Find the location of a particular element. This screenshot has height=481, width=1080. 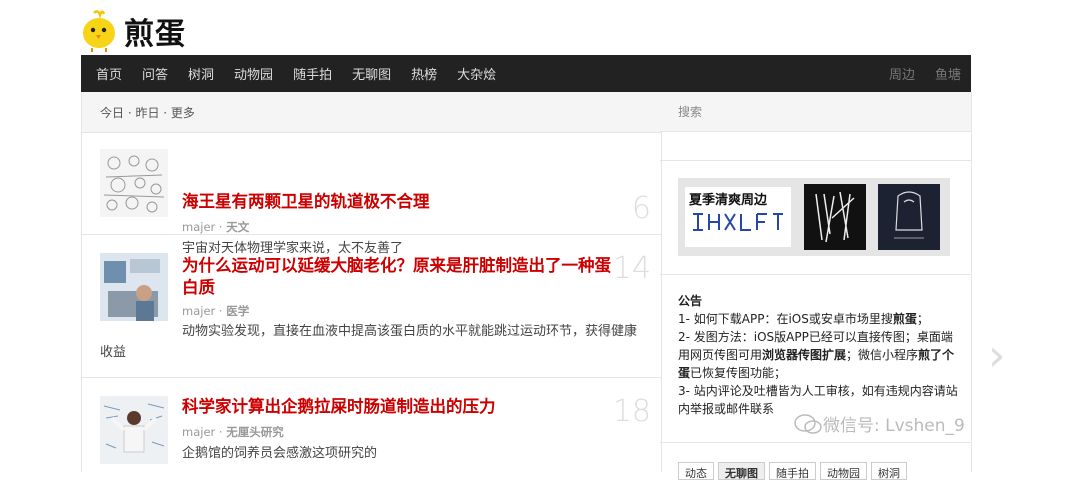

banner-text: 夏季清爽周边 is located at coordinates (728, 200).